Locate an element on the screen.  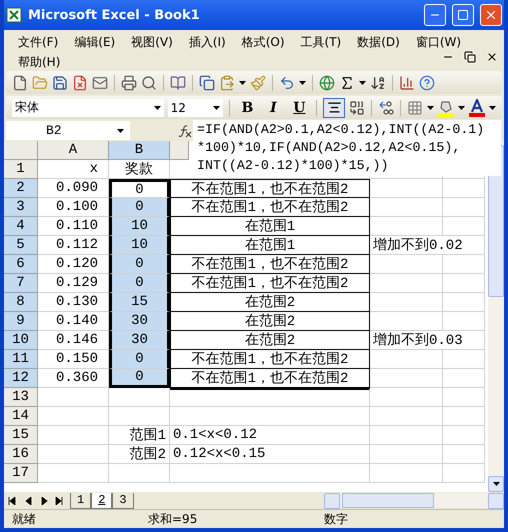
help-icon is located at coordinates (427, 82).